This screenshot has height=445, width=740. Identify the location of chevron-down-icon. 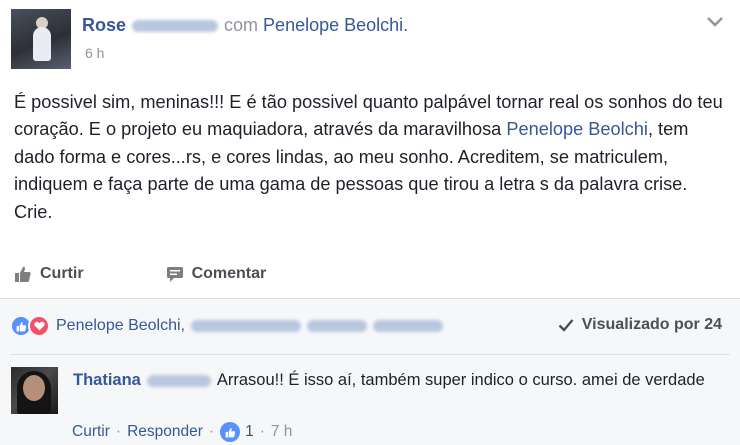
(715, 22).